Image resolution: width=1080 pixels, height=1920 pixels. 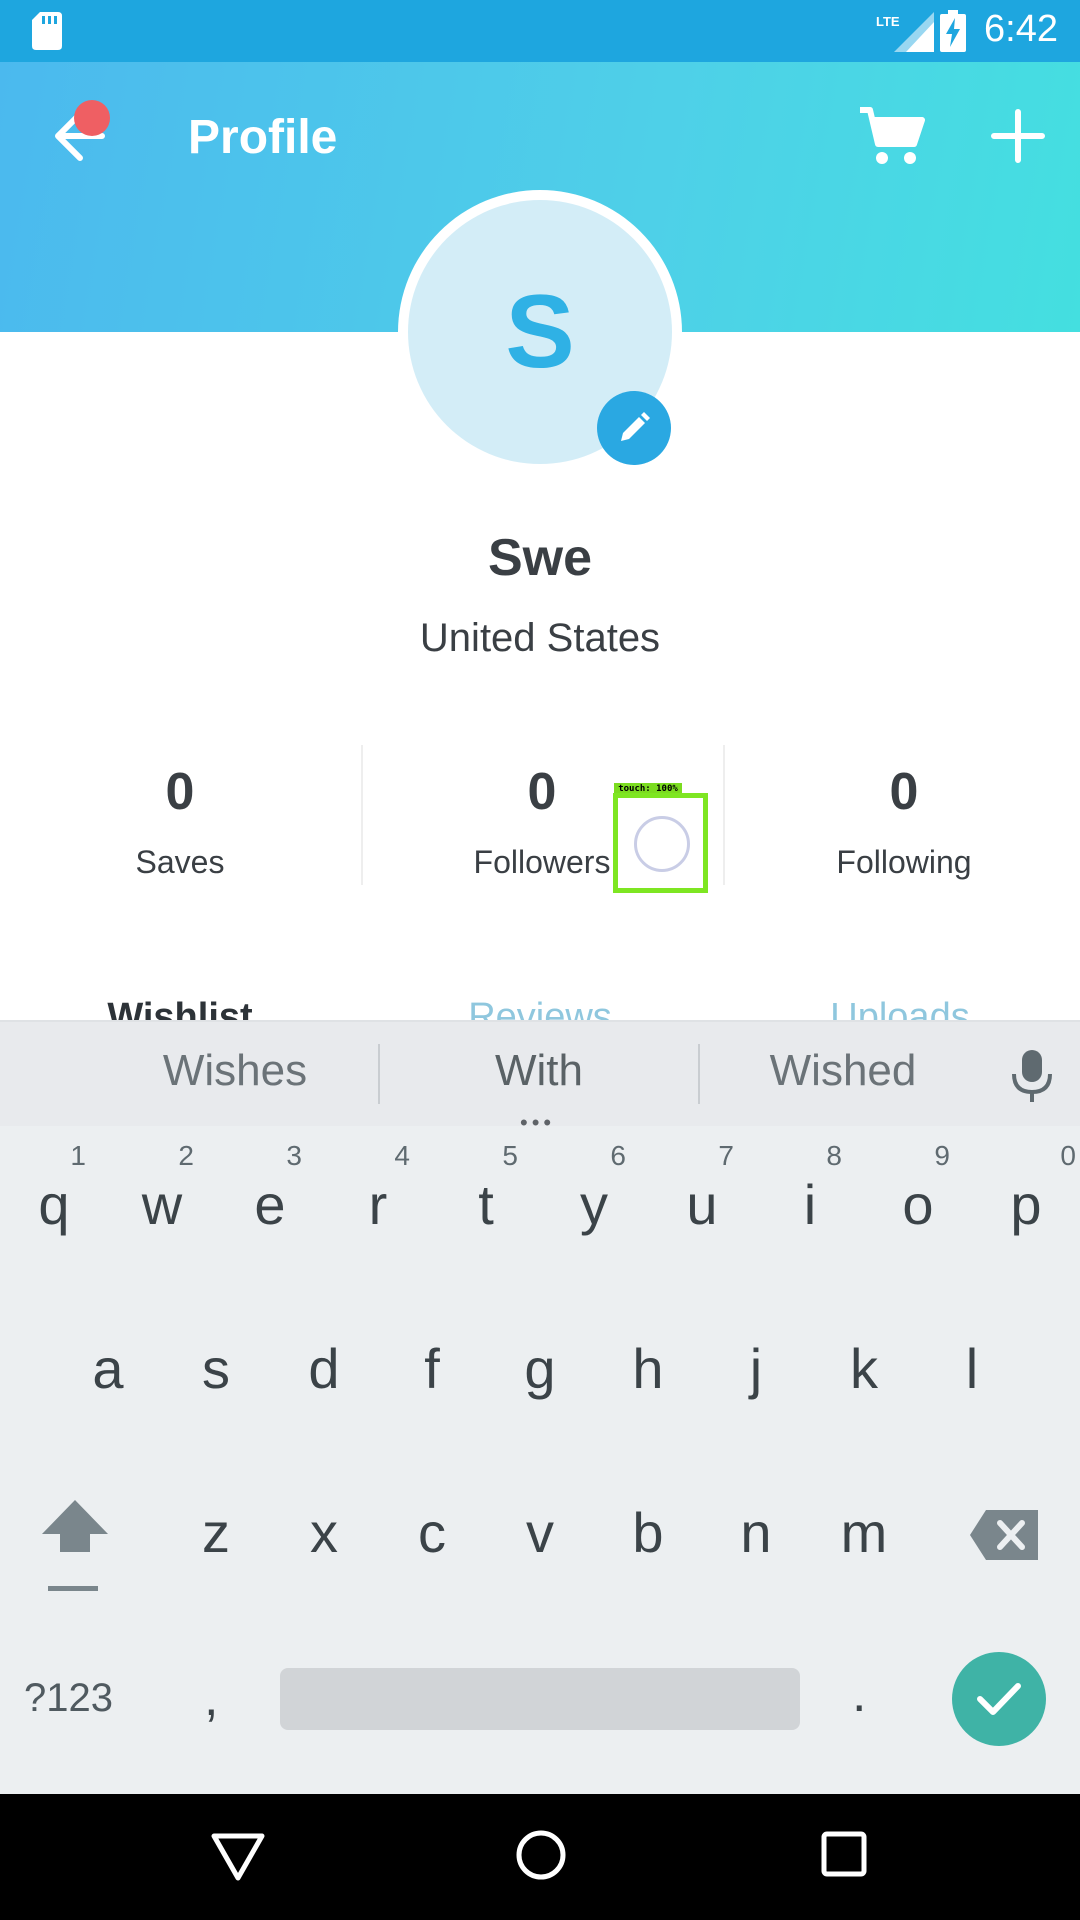 I want to click on clock: 6:42, so click(x=1021, y=29).